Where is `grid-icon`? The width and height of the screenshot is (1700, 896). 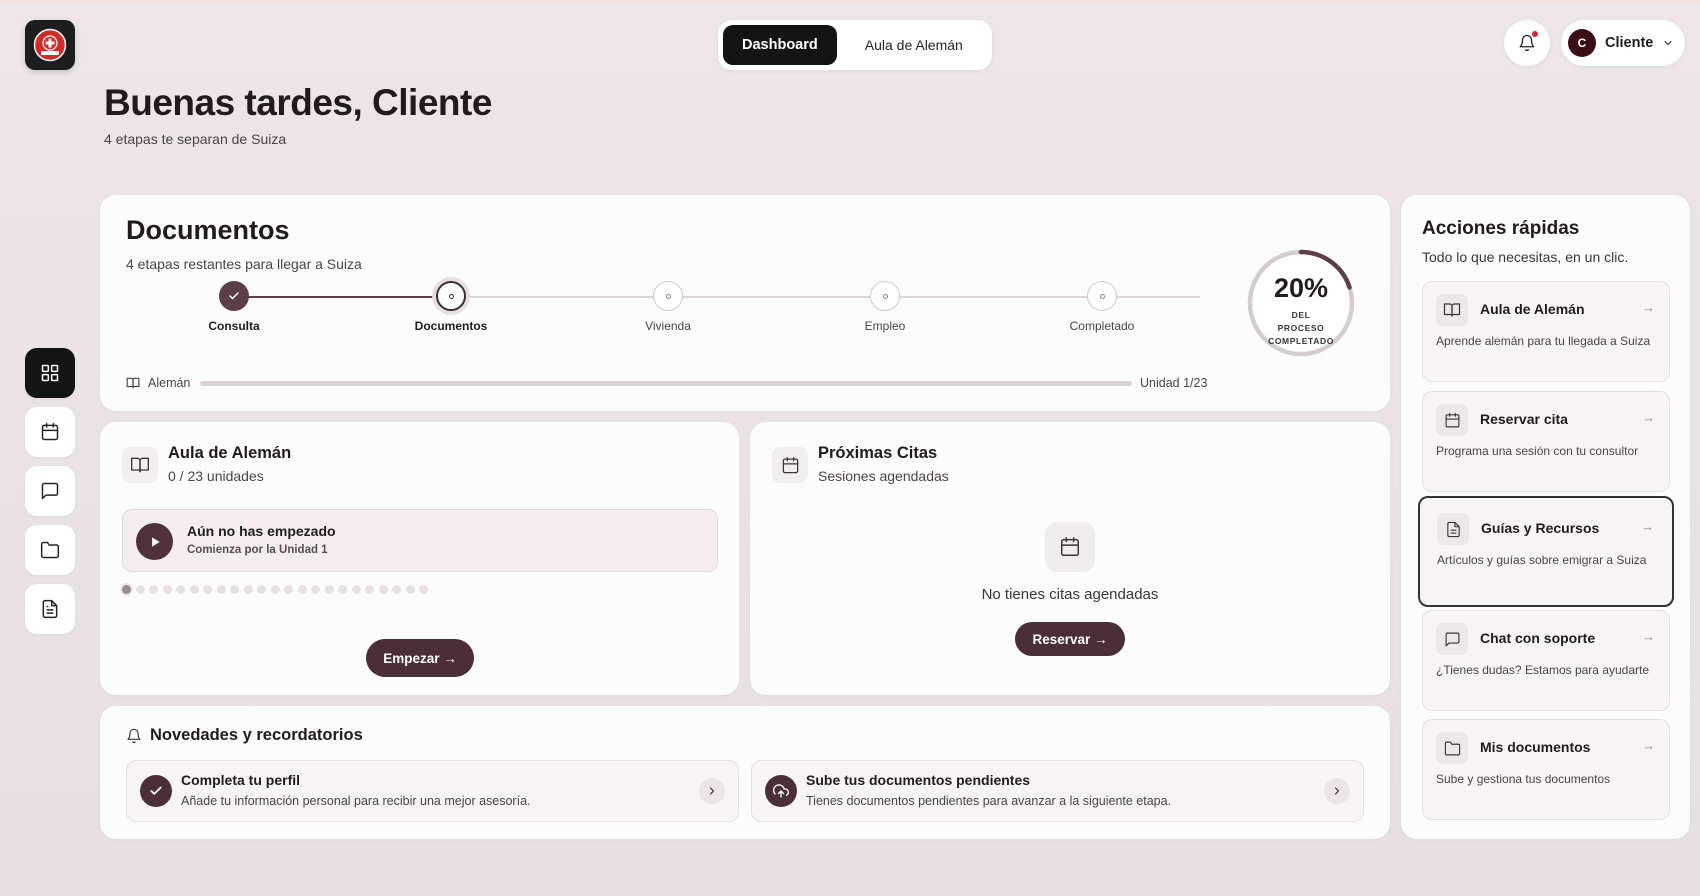
grid-icon is located at coordinates (50, 373).